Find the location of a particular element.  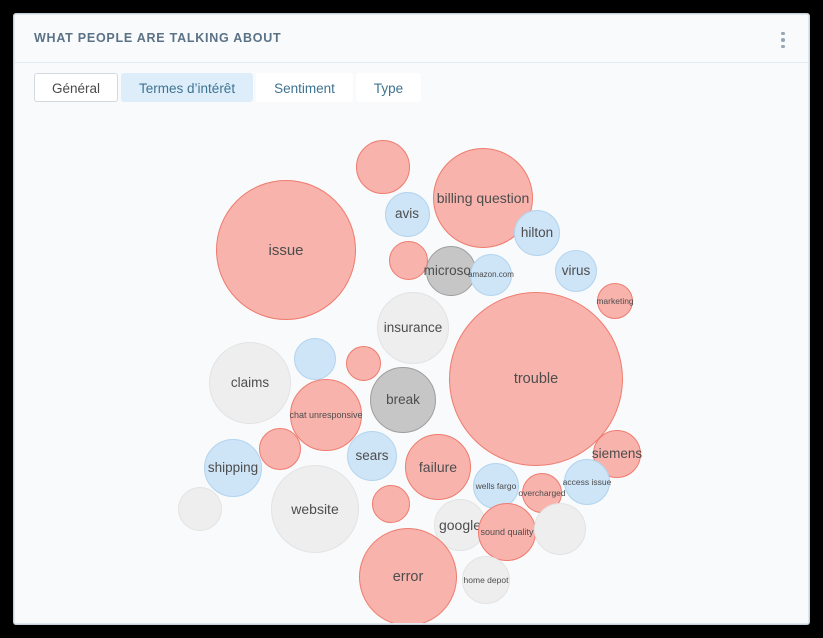

bubble-virus: virus is located at coordinates (576, 271).